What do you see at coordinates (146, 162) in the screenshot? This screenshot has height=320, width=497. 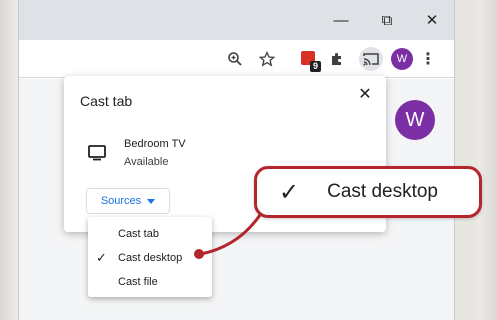 I see `device-status: Available` at bounding box center [146, 162].